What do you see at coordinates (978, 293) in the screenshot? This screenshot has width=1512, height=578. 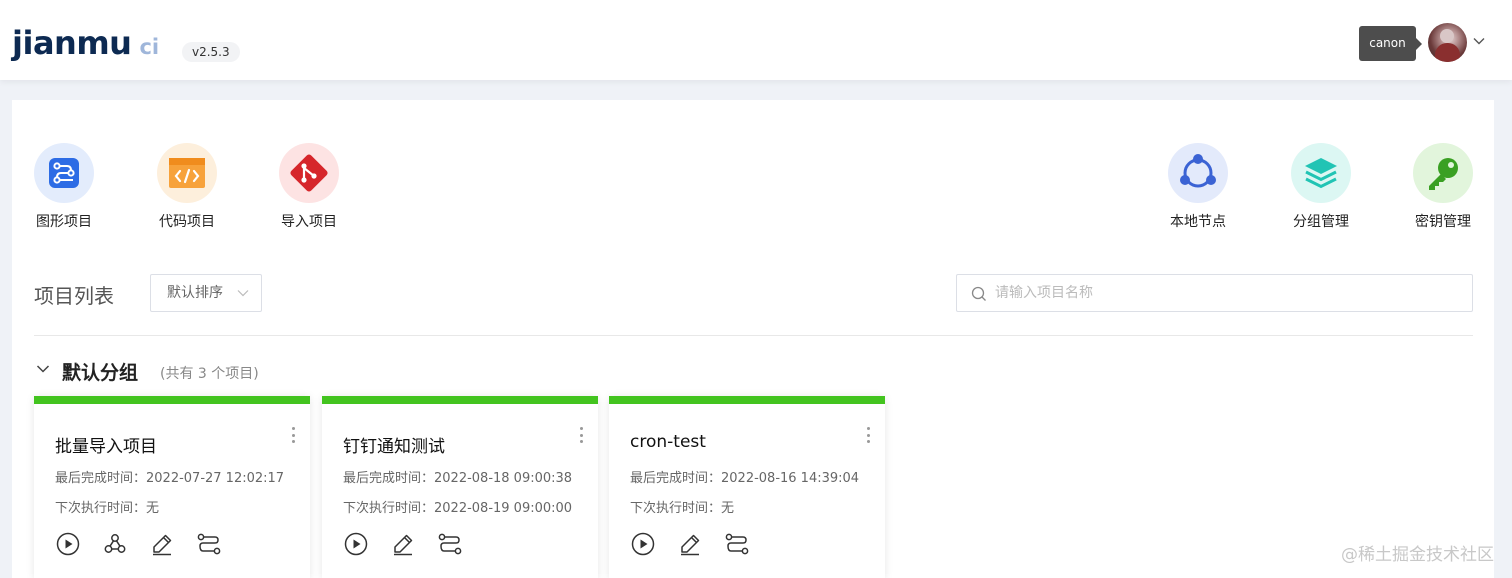 I see `search-icon` at bounding box center [978, 293].